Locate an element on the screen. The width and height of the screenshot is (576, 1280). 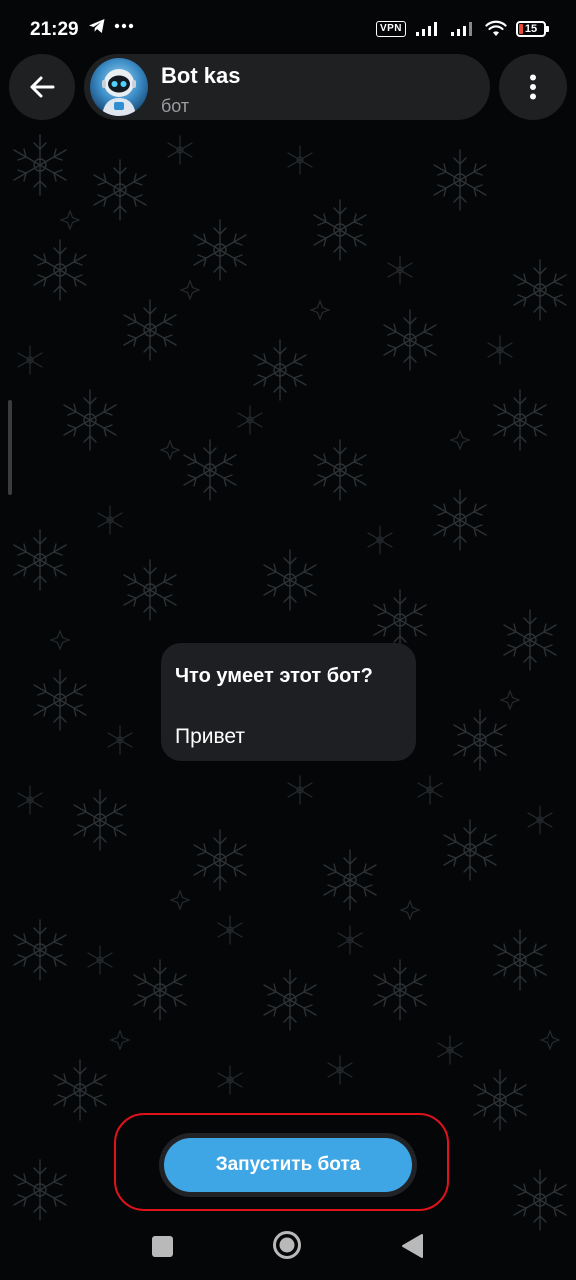
more-menu-button is located at coordinates (533, 87).